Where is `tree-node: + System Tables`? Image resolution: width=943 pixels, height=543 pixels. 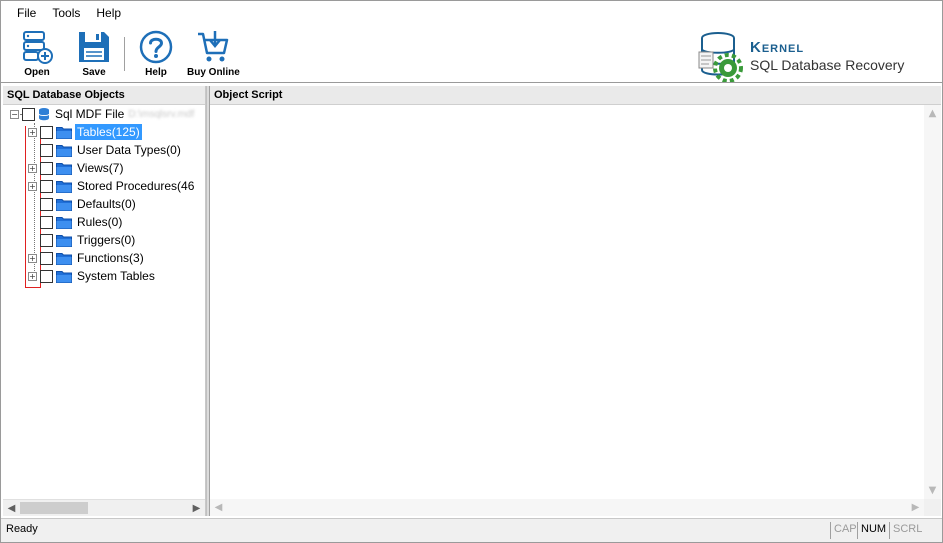
tree-node: + System Tables is located at coordinates (92, 276).